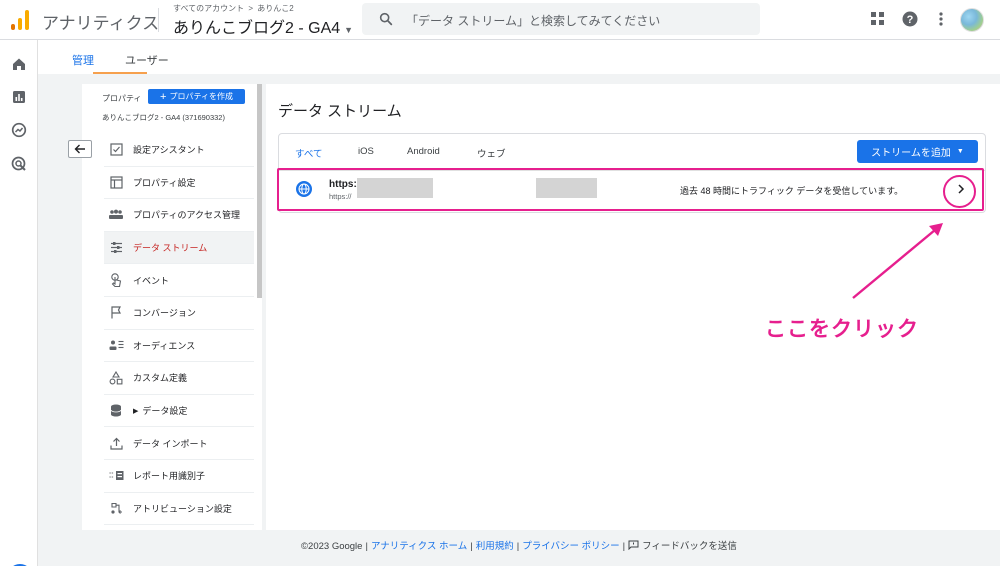  I want to click on stream-filter-tabs: すべて iOS Android ウェブ ストリームを追加 ▼, so click(632, 152).